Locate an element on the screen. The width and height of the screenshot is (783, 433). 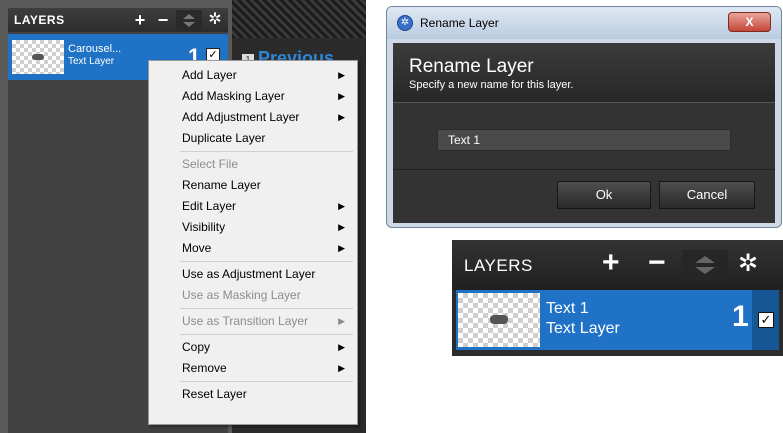
layers-panel-result: LAYERS + − ✲ Text 1 Text Layer 1 ✓ is located at coordinates (617, 298).